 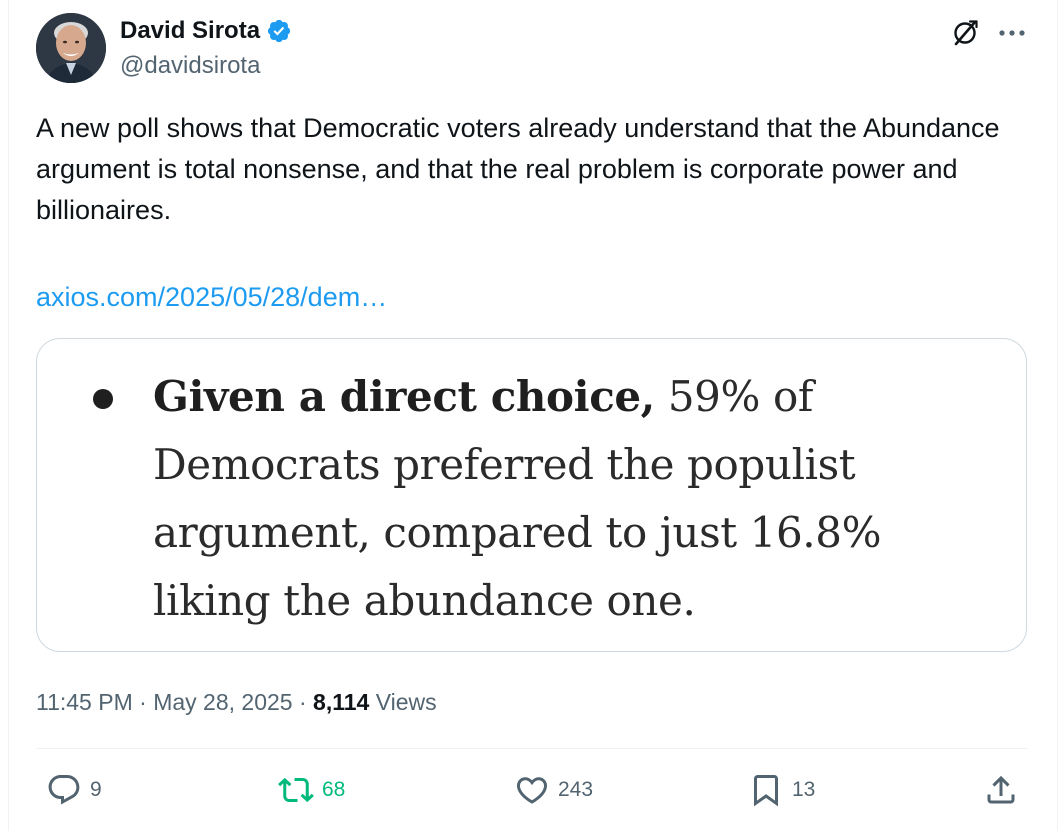 What do you see at coordinates (64, 790) in the screenshot?
I see `reply-icon` at bounding box center [64, 790].